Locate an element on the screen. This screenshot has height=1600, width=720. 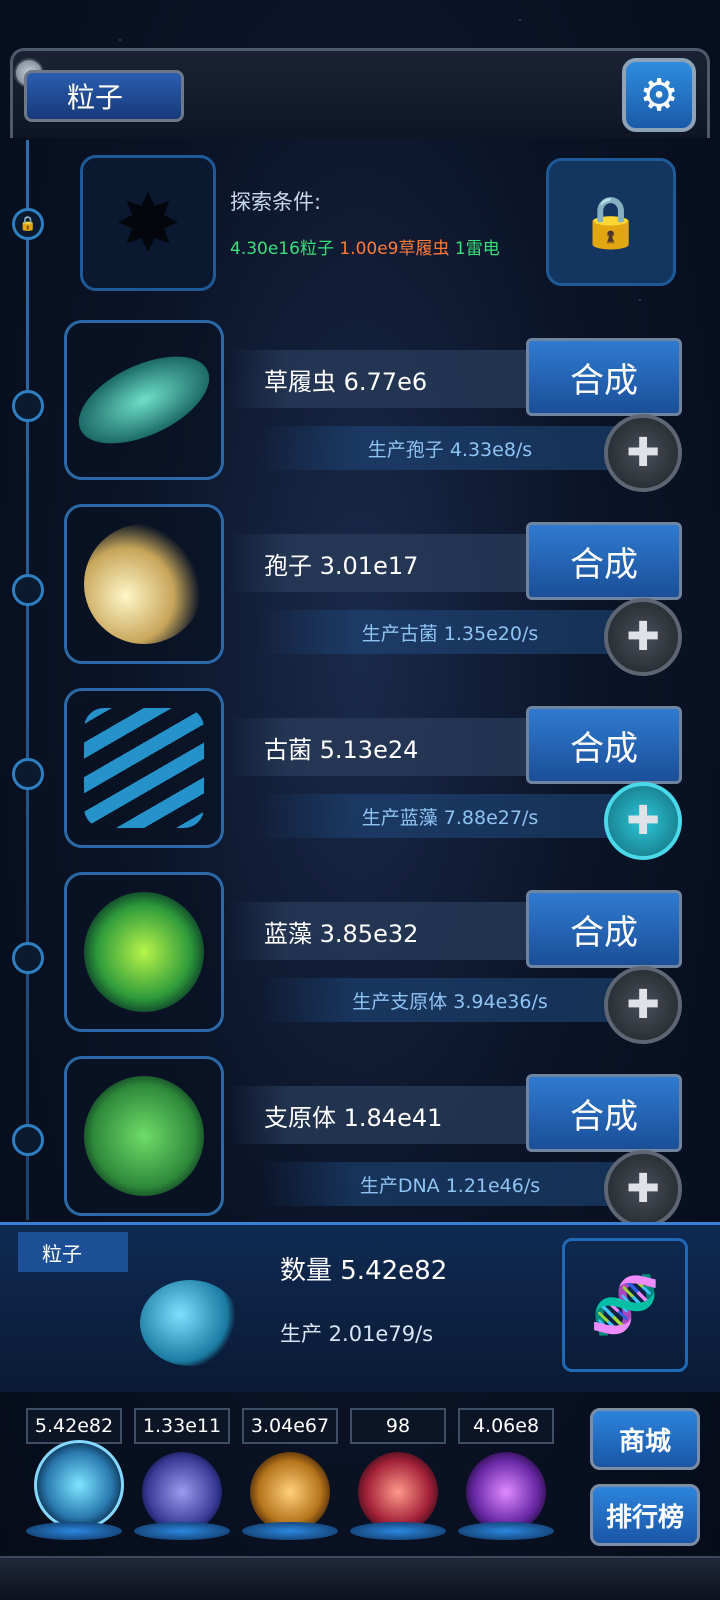
shop-button: 商城 is located at coordinates (645, 1439).